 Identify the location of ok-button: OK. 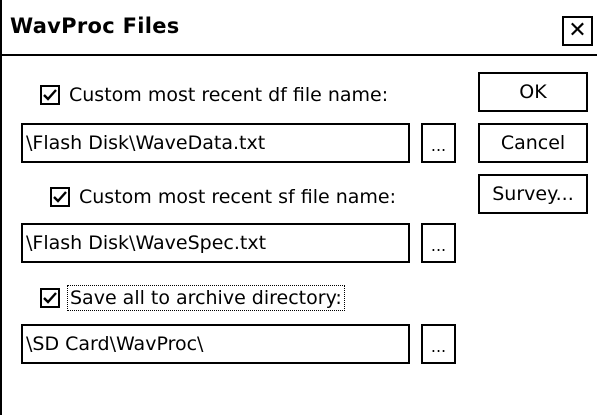
(533, 92).